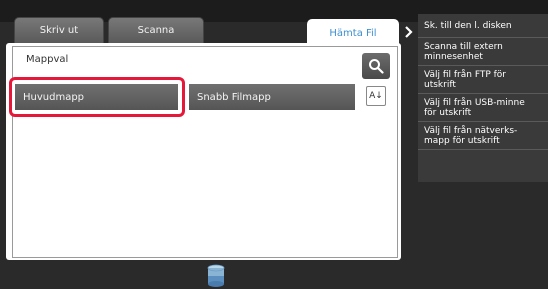  I want to click on sort-button: A↓, so click(376, 96).